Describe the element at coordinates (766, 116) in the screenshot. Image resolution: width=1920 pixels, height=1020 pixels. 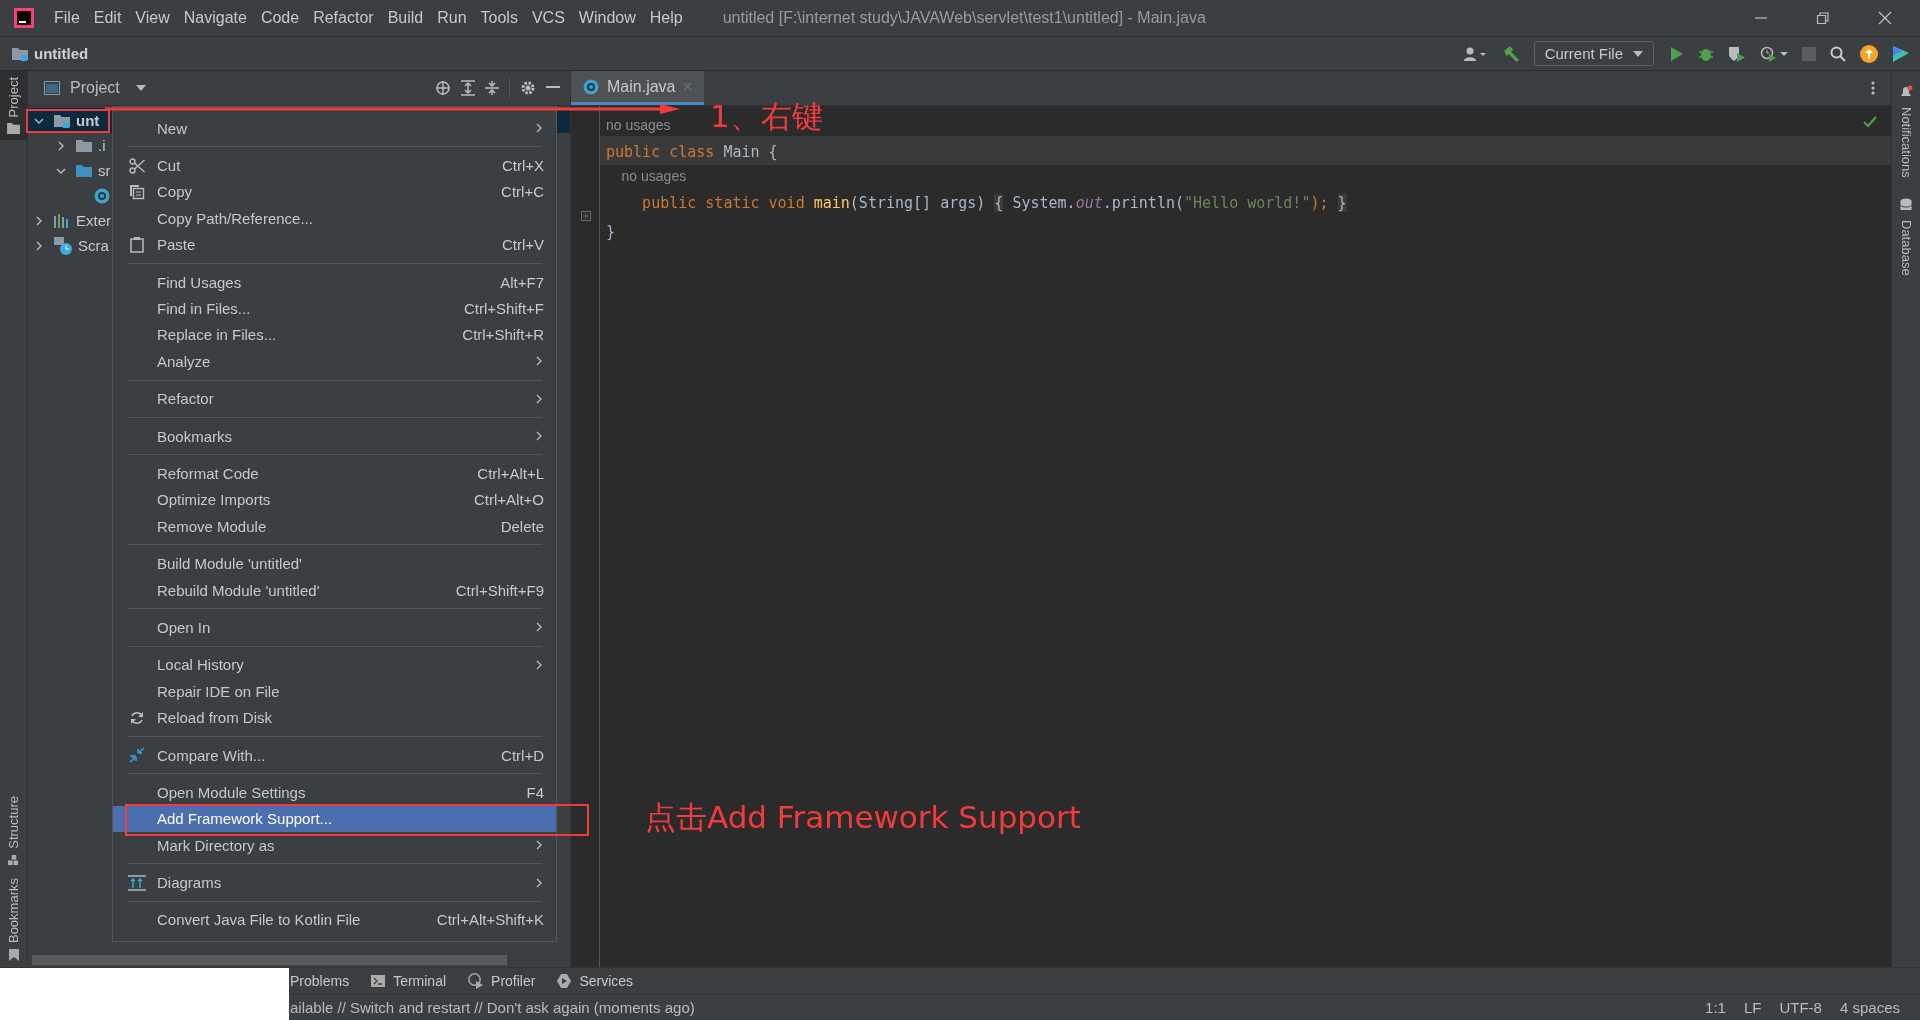
I see `annotation-text: 1、右键` at that location.